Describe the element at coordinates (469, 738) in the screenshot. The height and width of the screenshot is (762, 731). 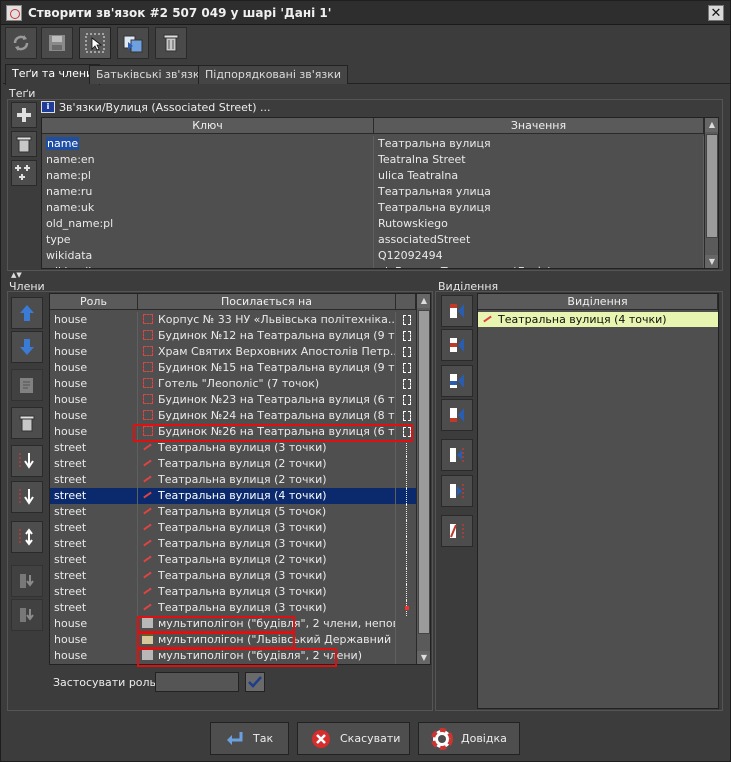
I see `help-button: Довідка` at that location.